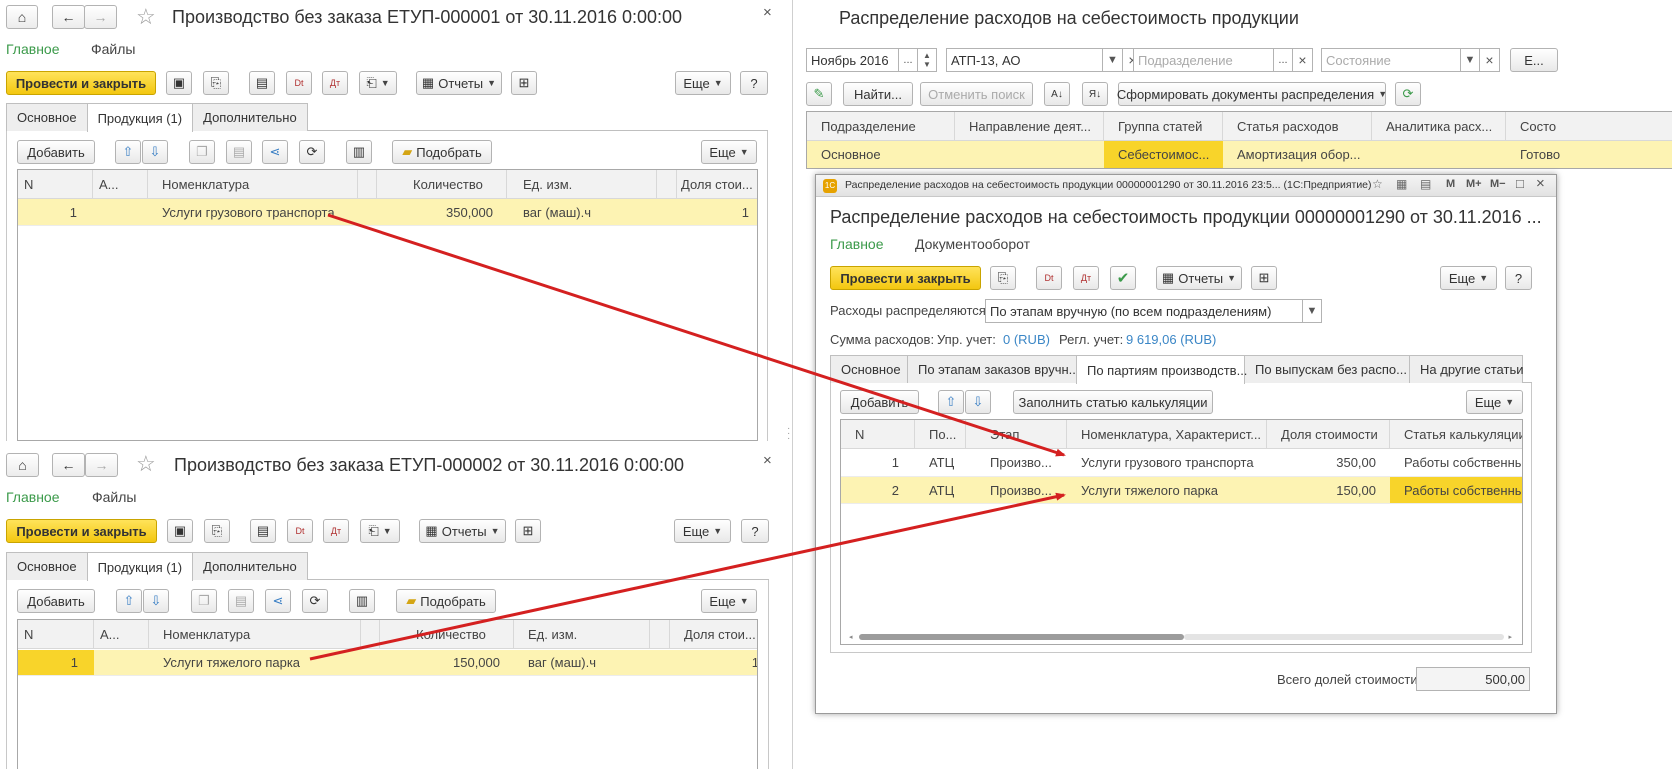 Image resolution: width=1672 pixels, height=769 pixels. I want to click on arrow-1-icon, so click(696, 335).